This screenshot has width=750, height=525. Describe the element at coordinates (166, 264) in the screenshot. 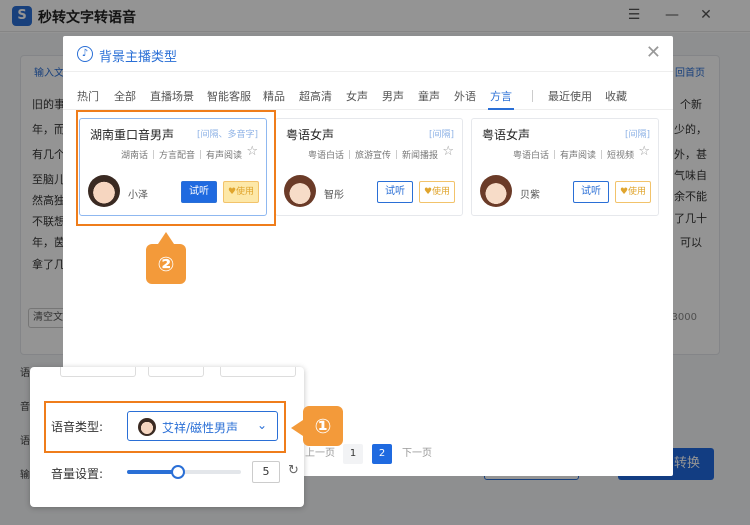

I see `step-badge: ②` at that location.